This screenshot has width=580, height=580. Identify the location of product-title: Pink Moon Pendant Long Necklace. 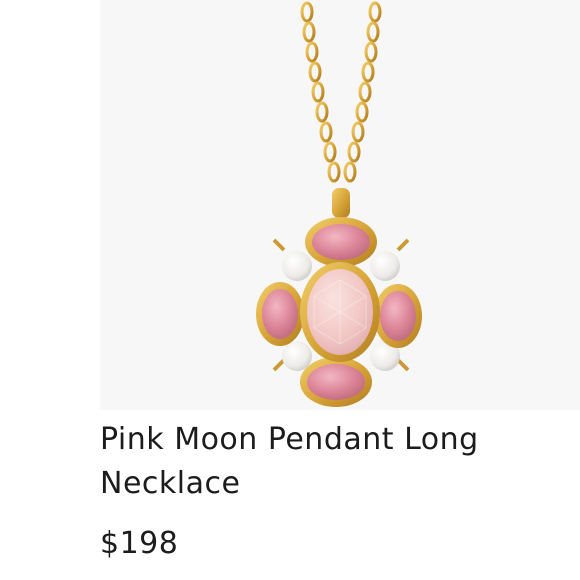
(330, 462).